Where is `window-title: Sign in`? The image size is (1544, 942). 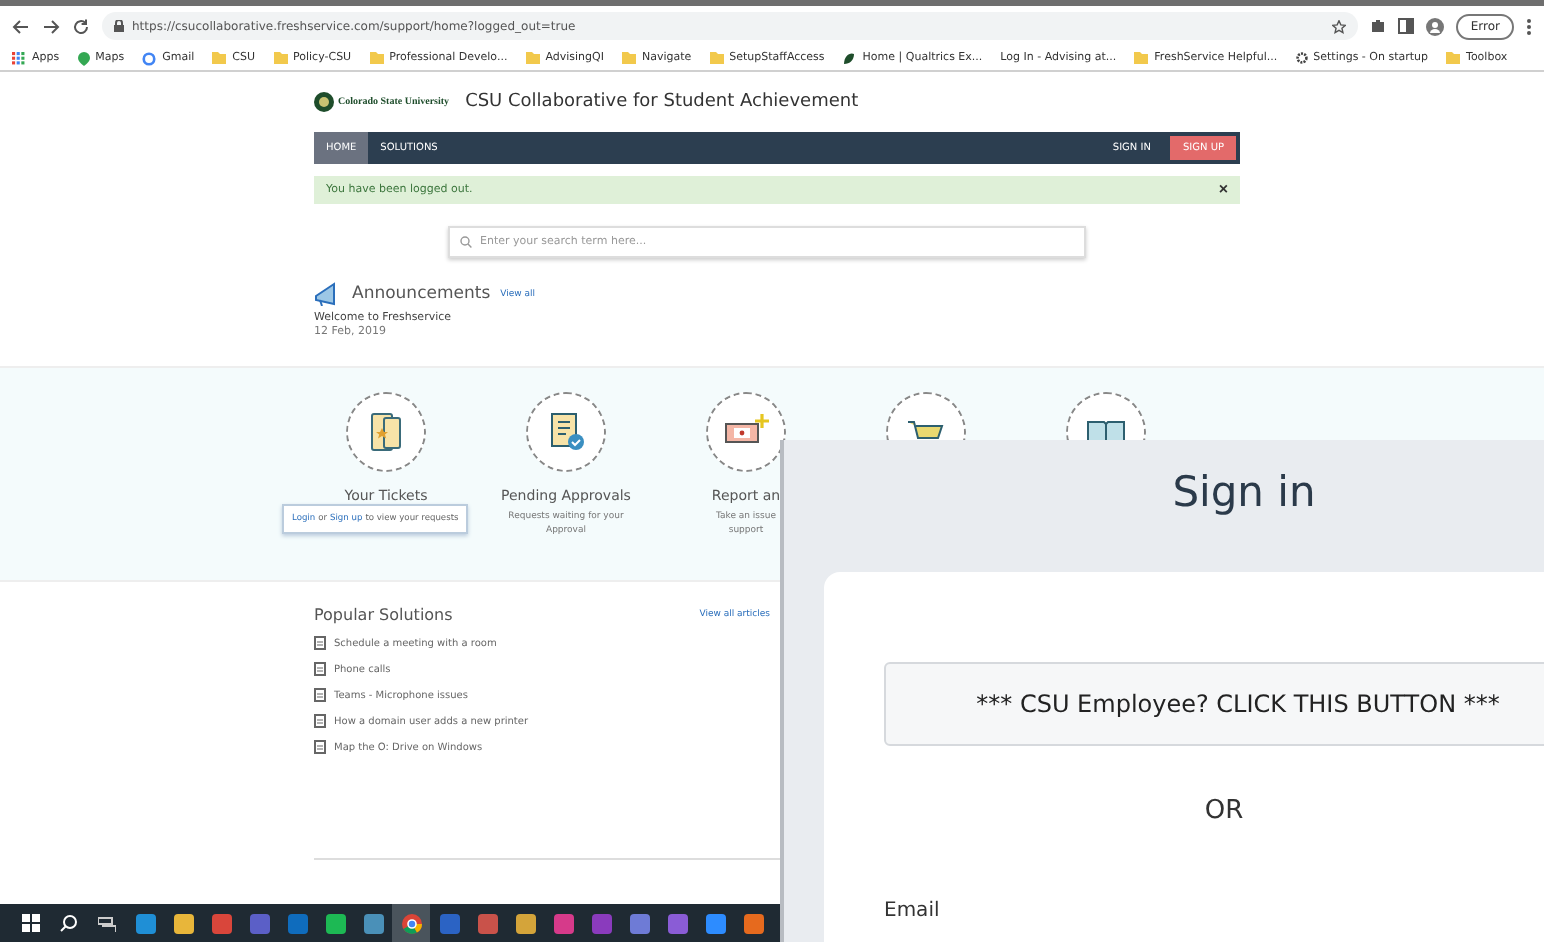 window-title: Sign in is located at coordinates (1243, 492).